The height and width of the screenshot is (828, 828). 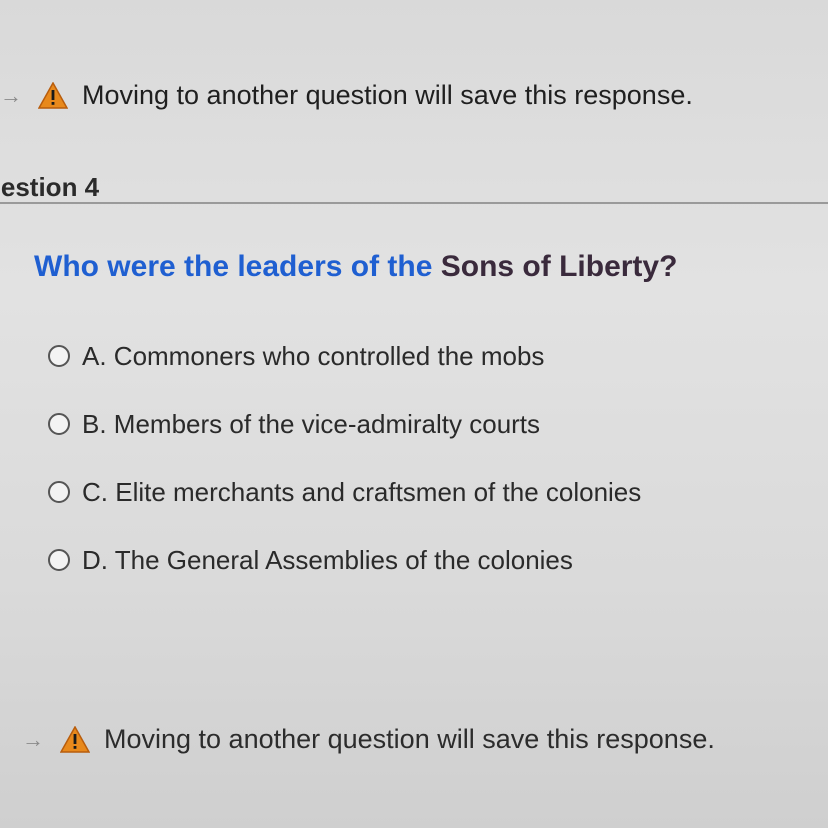 I want to click on option-a-label: A. Commoners who controlled the mobs, so click(x=313, y=355).